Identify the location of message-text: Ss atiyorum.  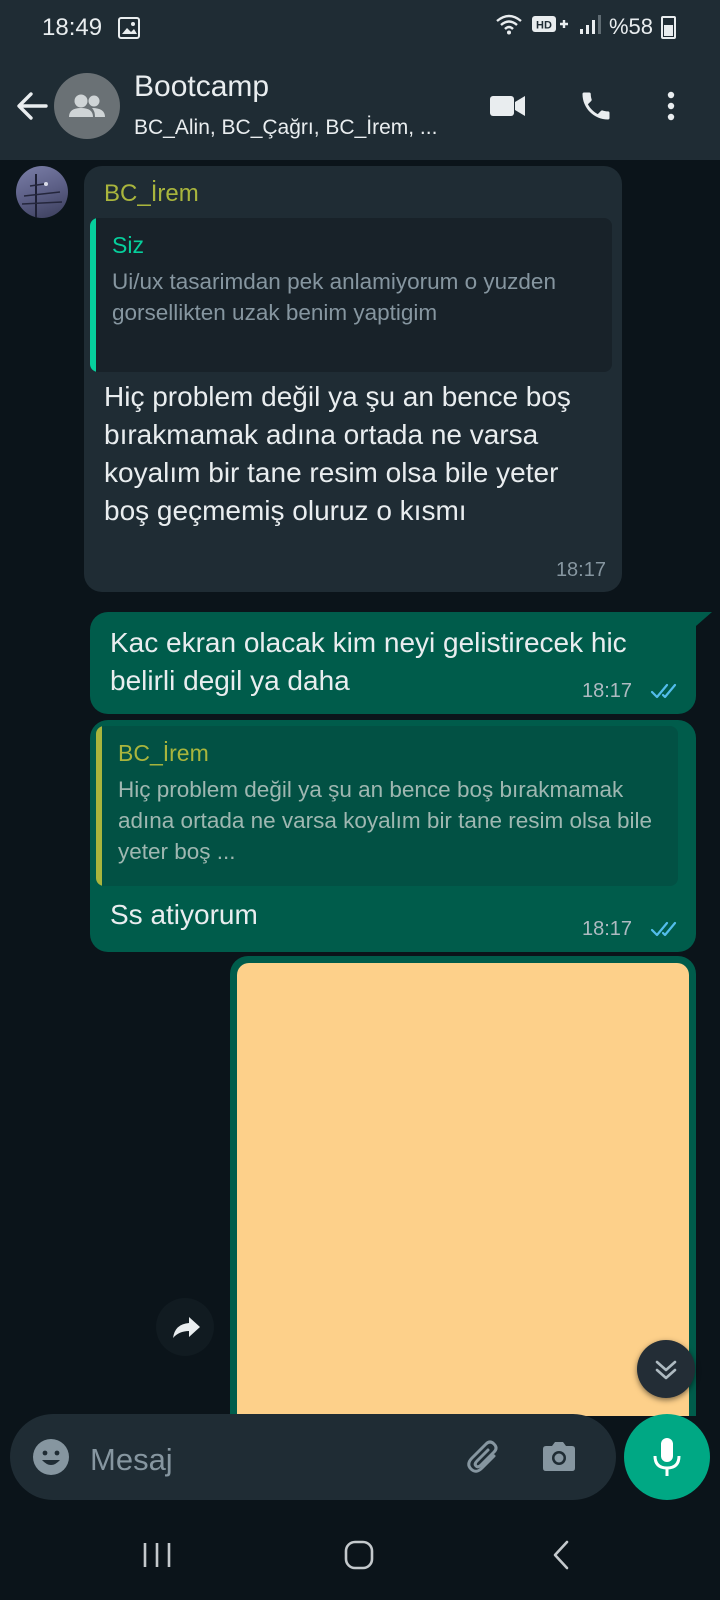
(184, 914).